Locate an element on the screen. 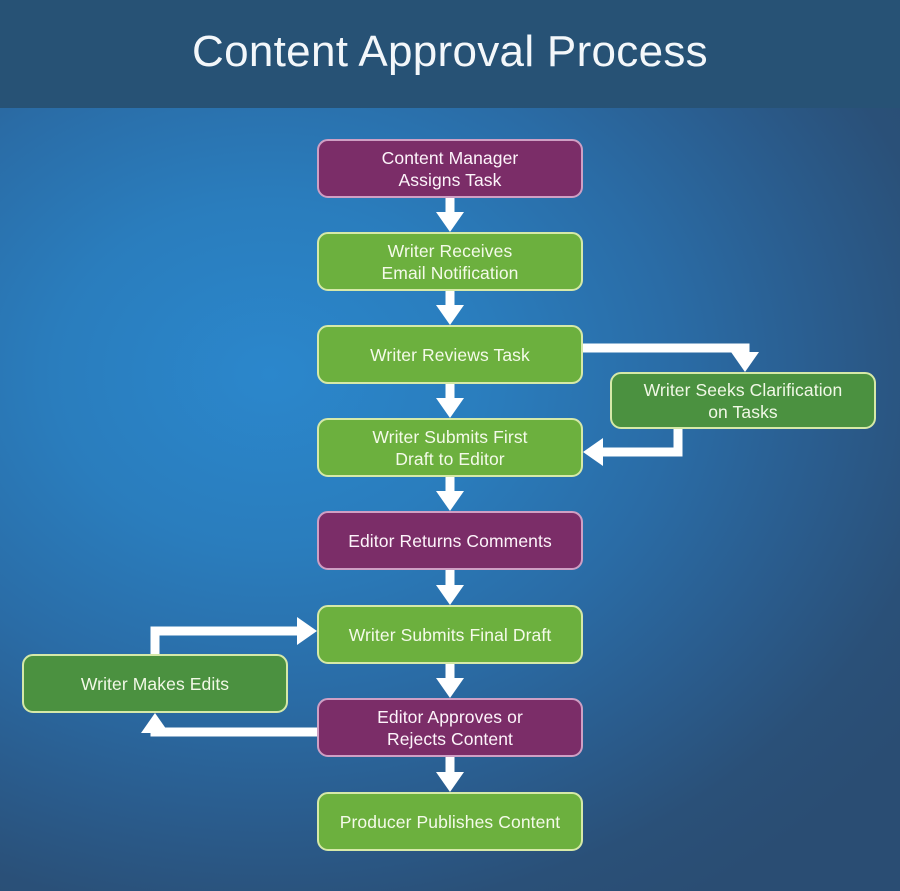  header-band: Content Approval Process is located at coordinates (450, 54).